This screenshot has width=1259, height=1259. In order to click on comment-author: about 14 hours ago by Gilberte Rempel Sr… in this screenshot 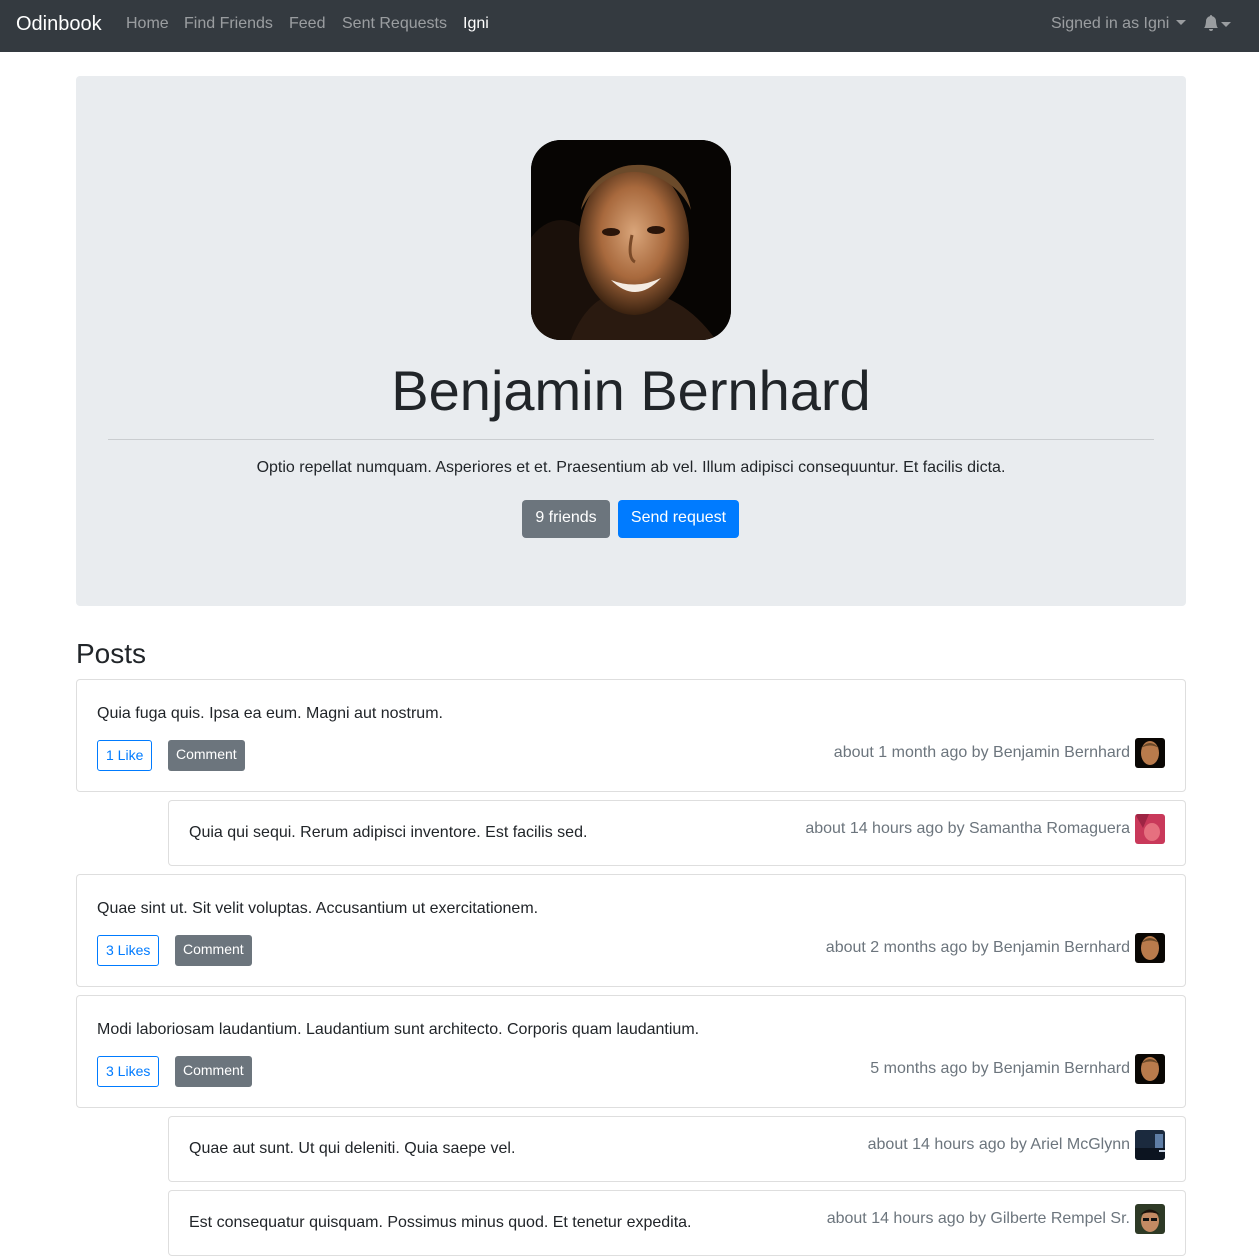, I will do `click(978, 1219)`.